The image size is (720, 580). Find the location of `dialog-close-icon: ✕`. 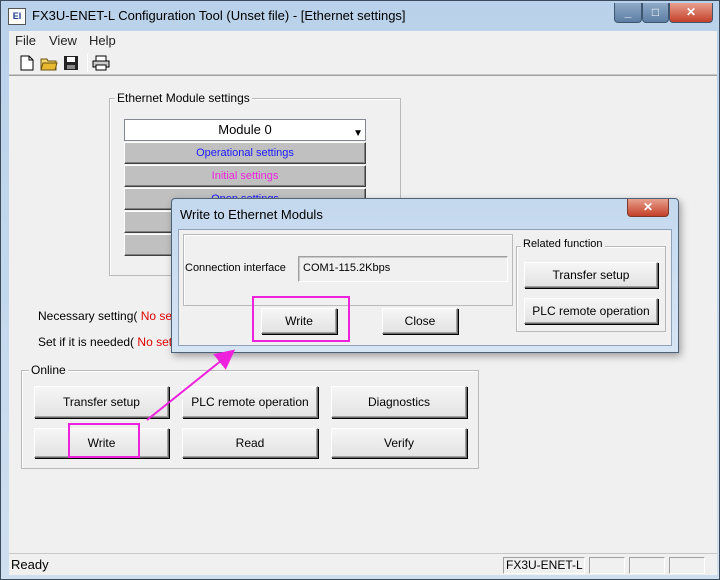

dialog-close-icon: ✕ is located at coordinates (648, 208).